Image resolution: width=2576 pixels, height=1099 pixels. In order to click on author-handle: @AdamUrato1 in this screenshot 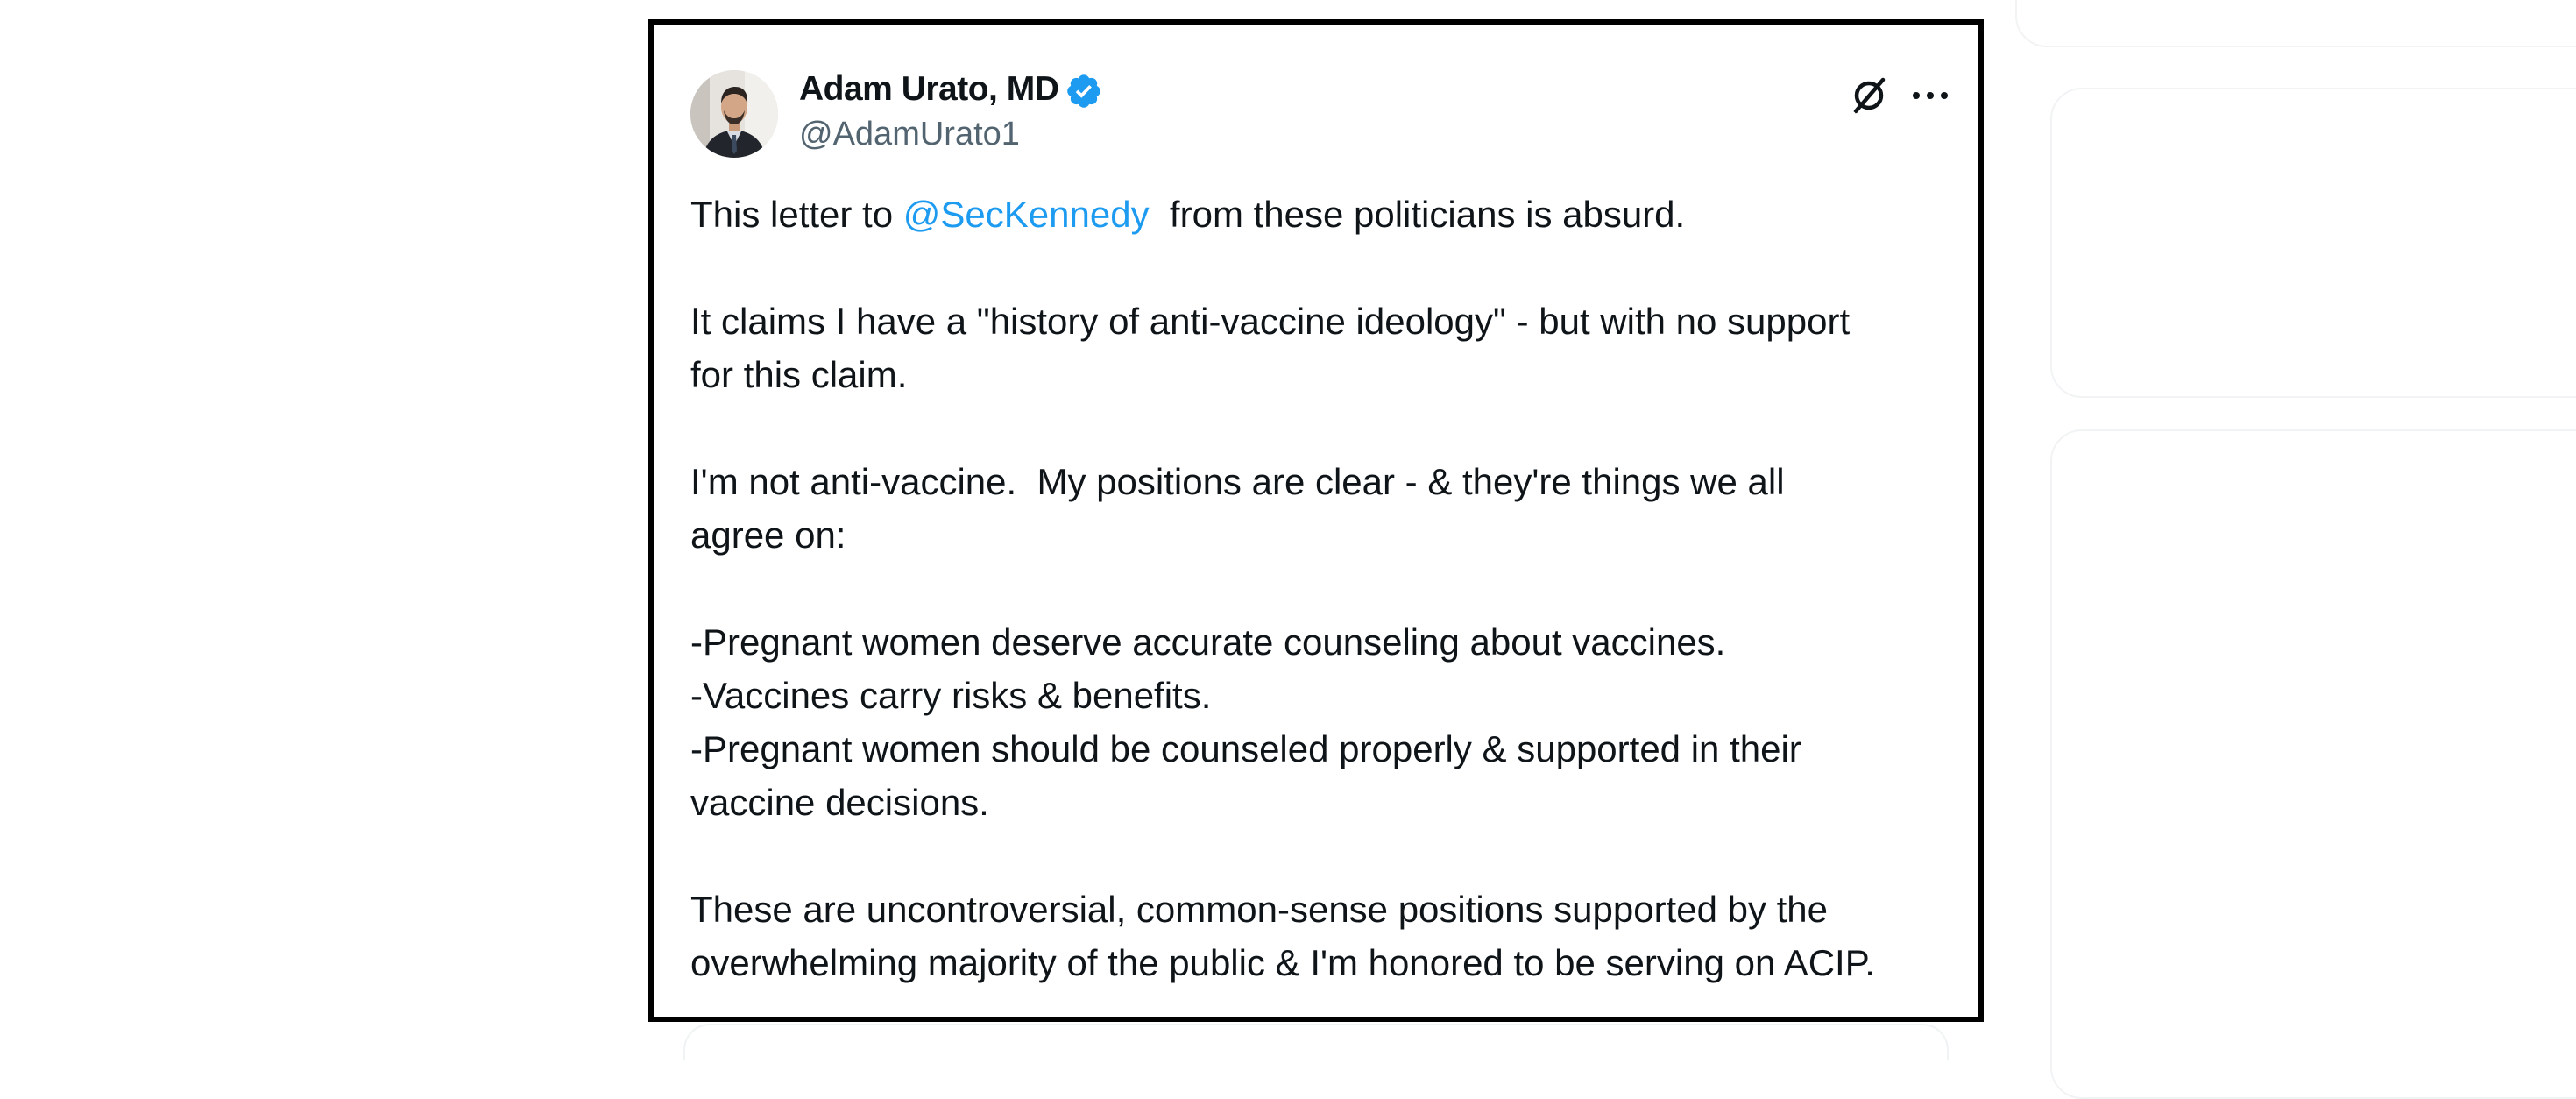, I will do `click(909, 134)`.